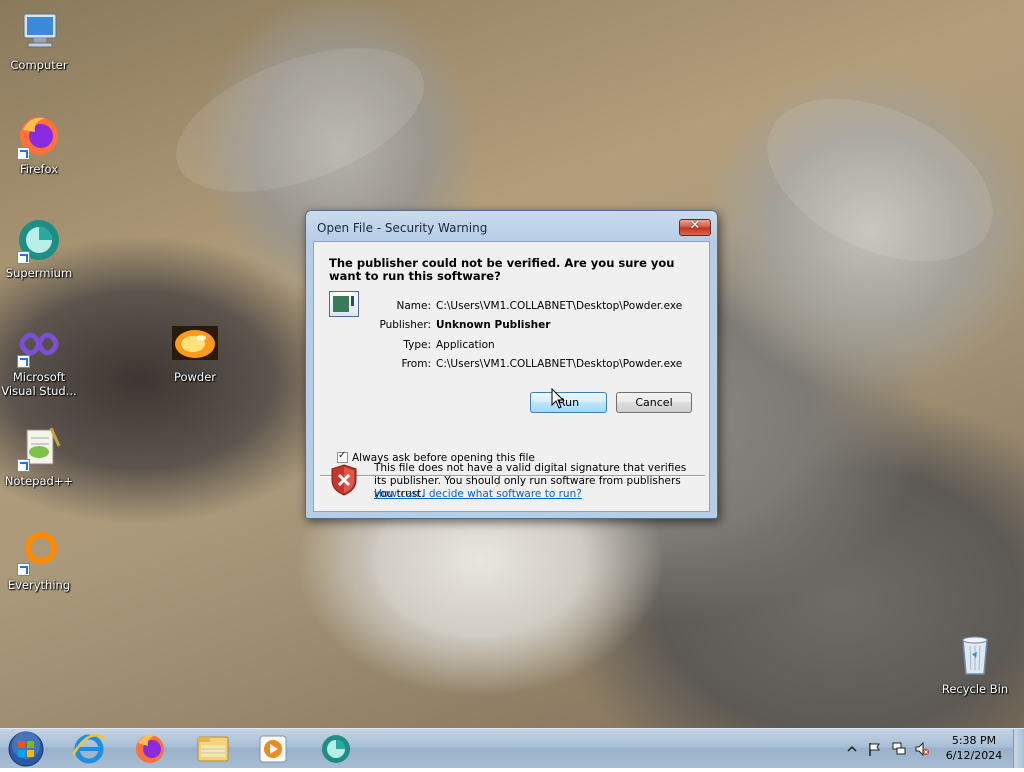 The height and width of the screenshot is (772, 1024). I want to click on file-explorer-icon, so click(213, 749).